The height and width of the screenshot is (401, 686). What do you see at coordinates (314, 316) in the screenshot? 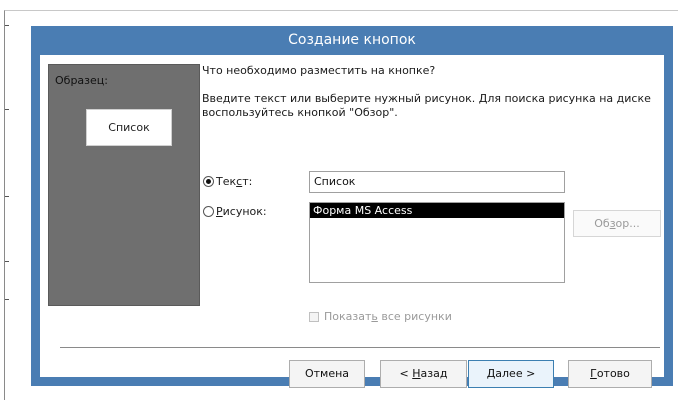
I see `checkbox-box` at bounding box center [314, 316].